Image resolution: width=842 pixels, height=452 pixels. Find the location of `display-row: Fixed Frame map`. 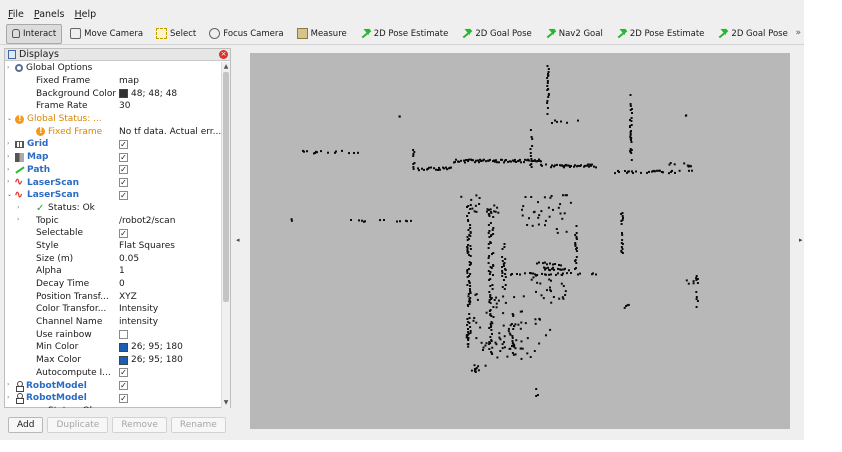

display-row: Fixed Frame map is located at coordinates (113, 81).